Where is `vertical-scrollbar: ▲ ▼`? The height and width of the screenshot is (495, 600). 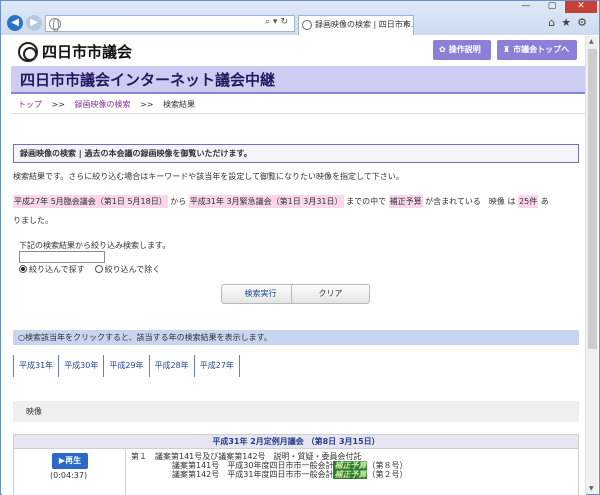 vertical-scrollbar: ▲ ▼ is located at coordinates (591, 265).